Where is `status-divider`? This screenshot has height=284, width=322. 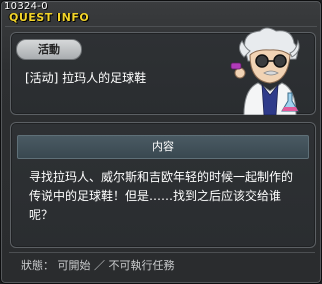
status-divider is located at coordinates (162, 252).